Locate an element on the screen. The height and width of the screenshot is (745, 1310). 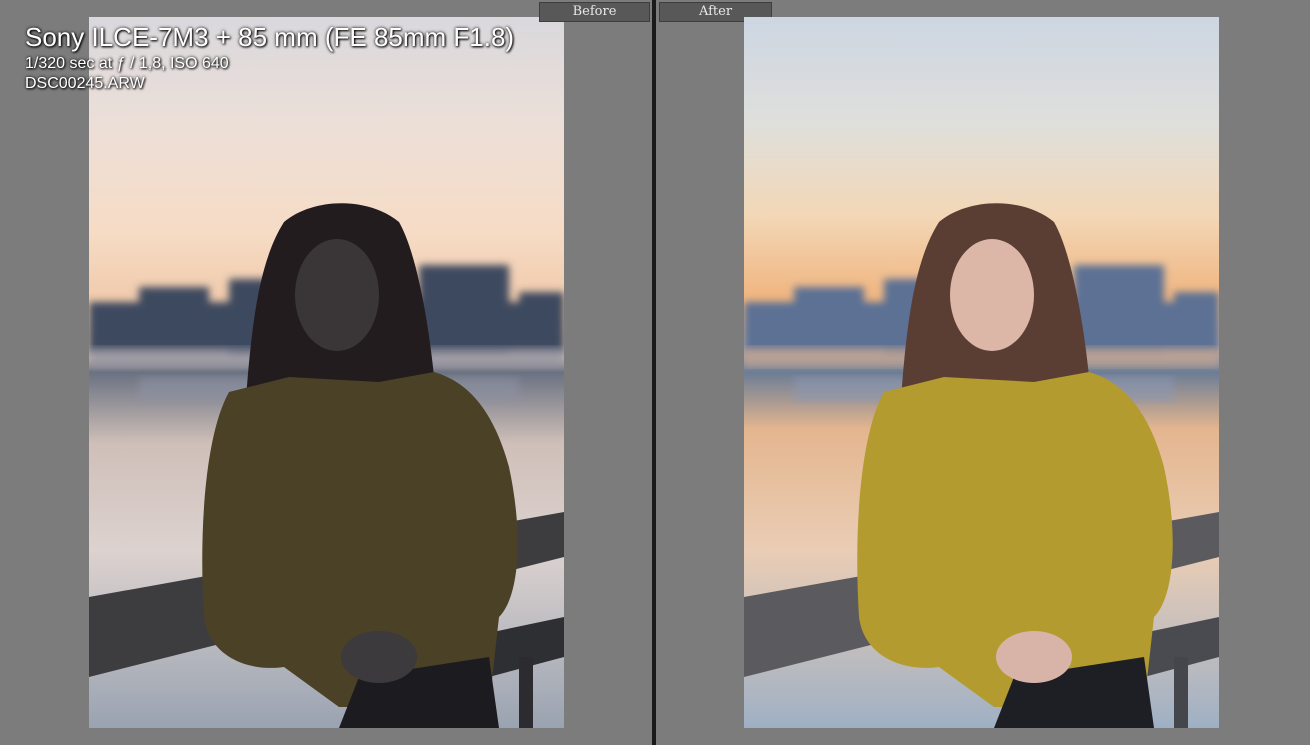
before-label: Before is located at coordinates (594, 12).